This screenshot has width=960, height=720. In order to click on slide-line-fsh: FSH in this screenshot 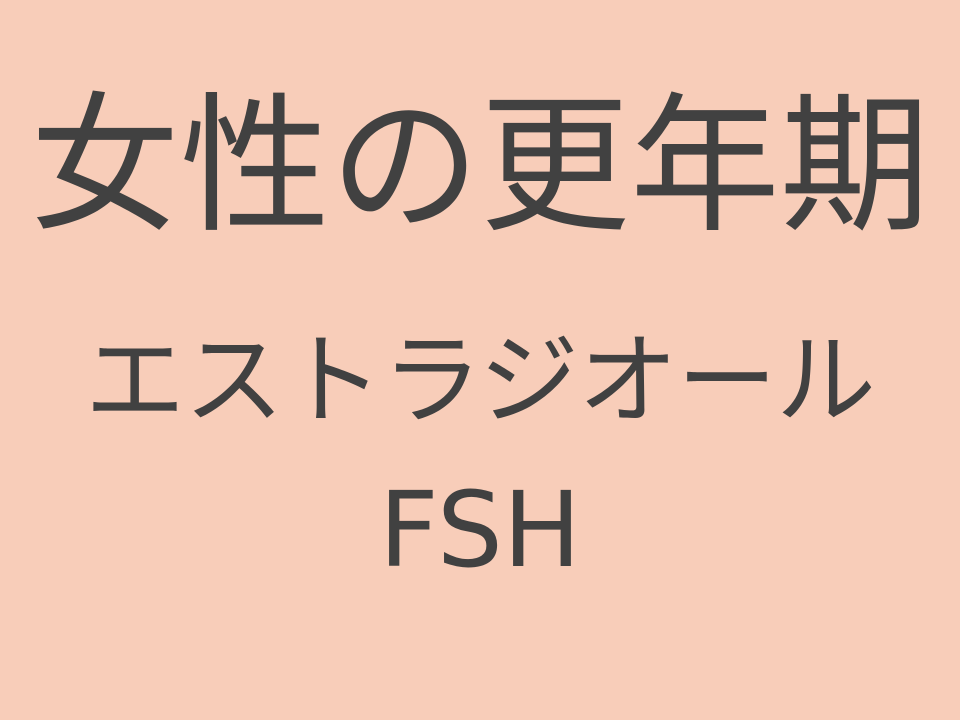, I will do `click(480, 530)`.